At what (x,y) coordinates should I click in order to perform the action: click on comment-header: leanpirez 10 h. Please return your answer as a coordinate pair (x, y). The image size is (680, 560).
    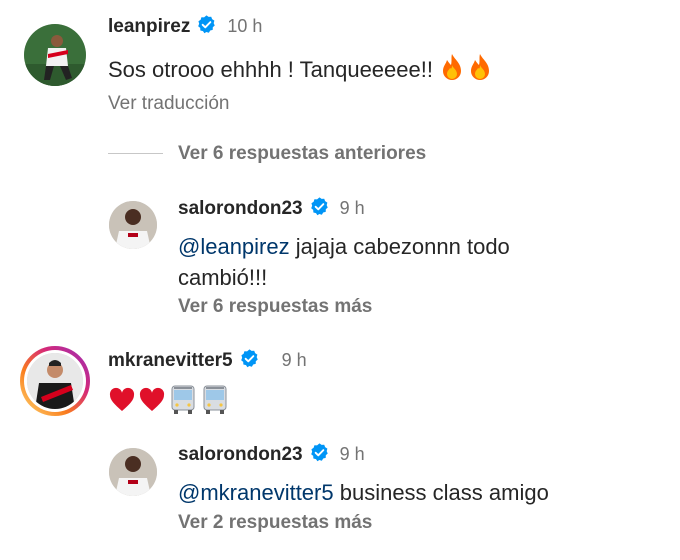
    Looking at the image, I should click on (185, 26).